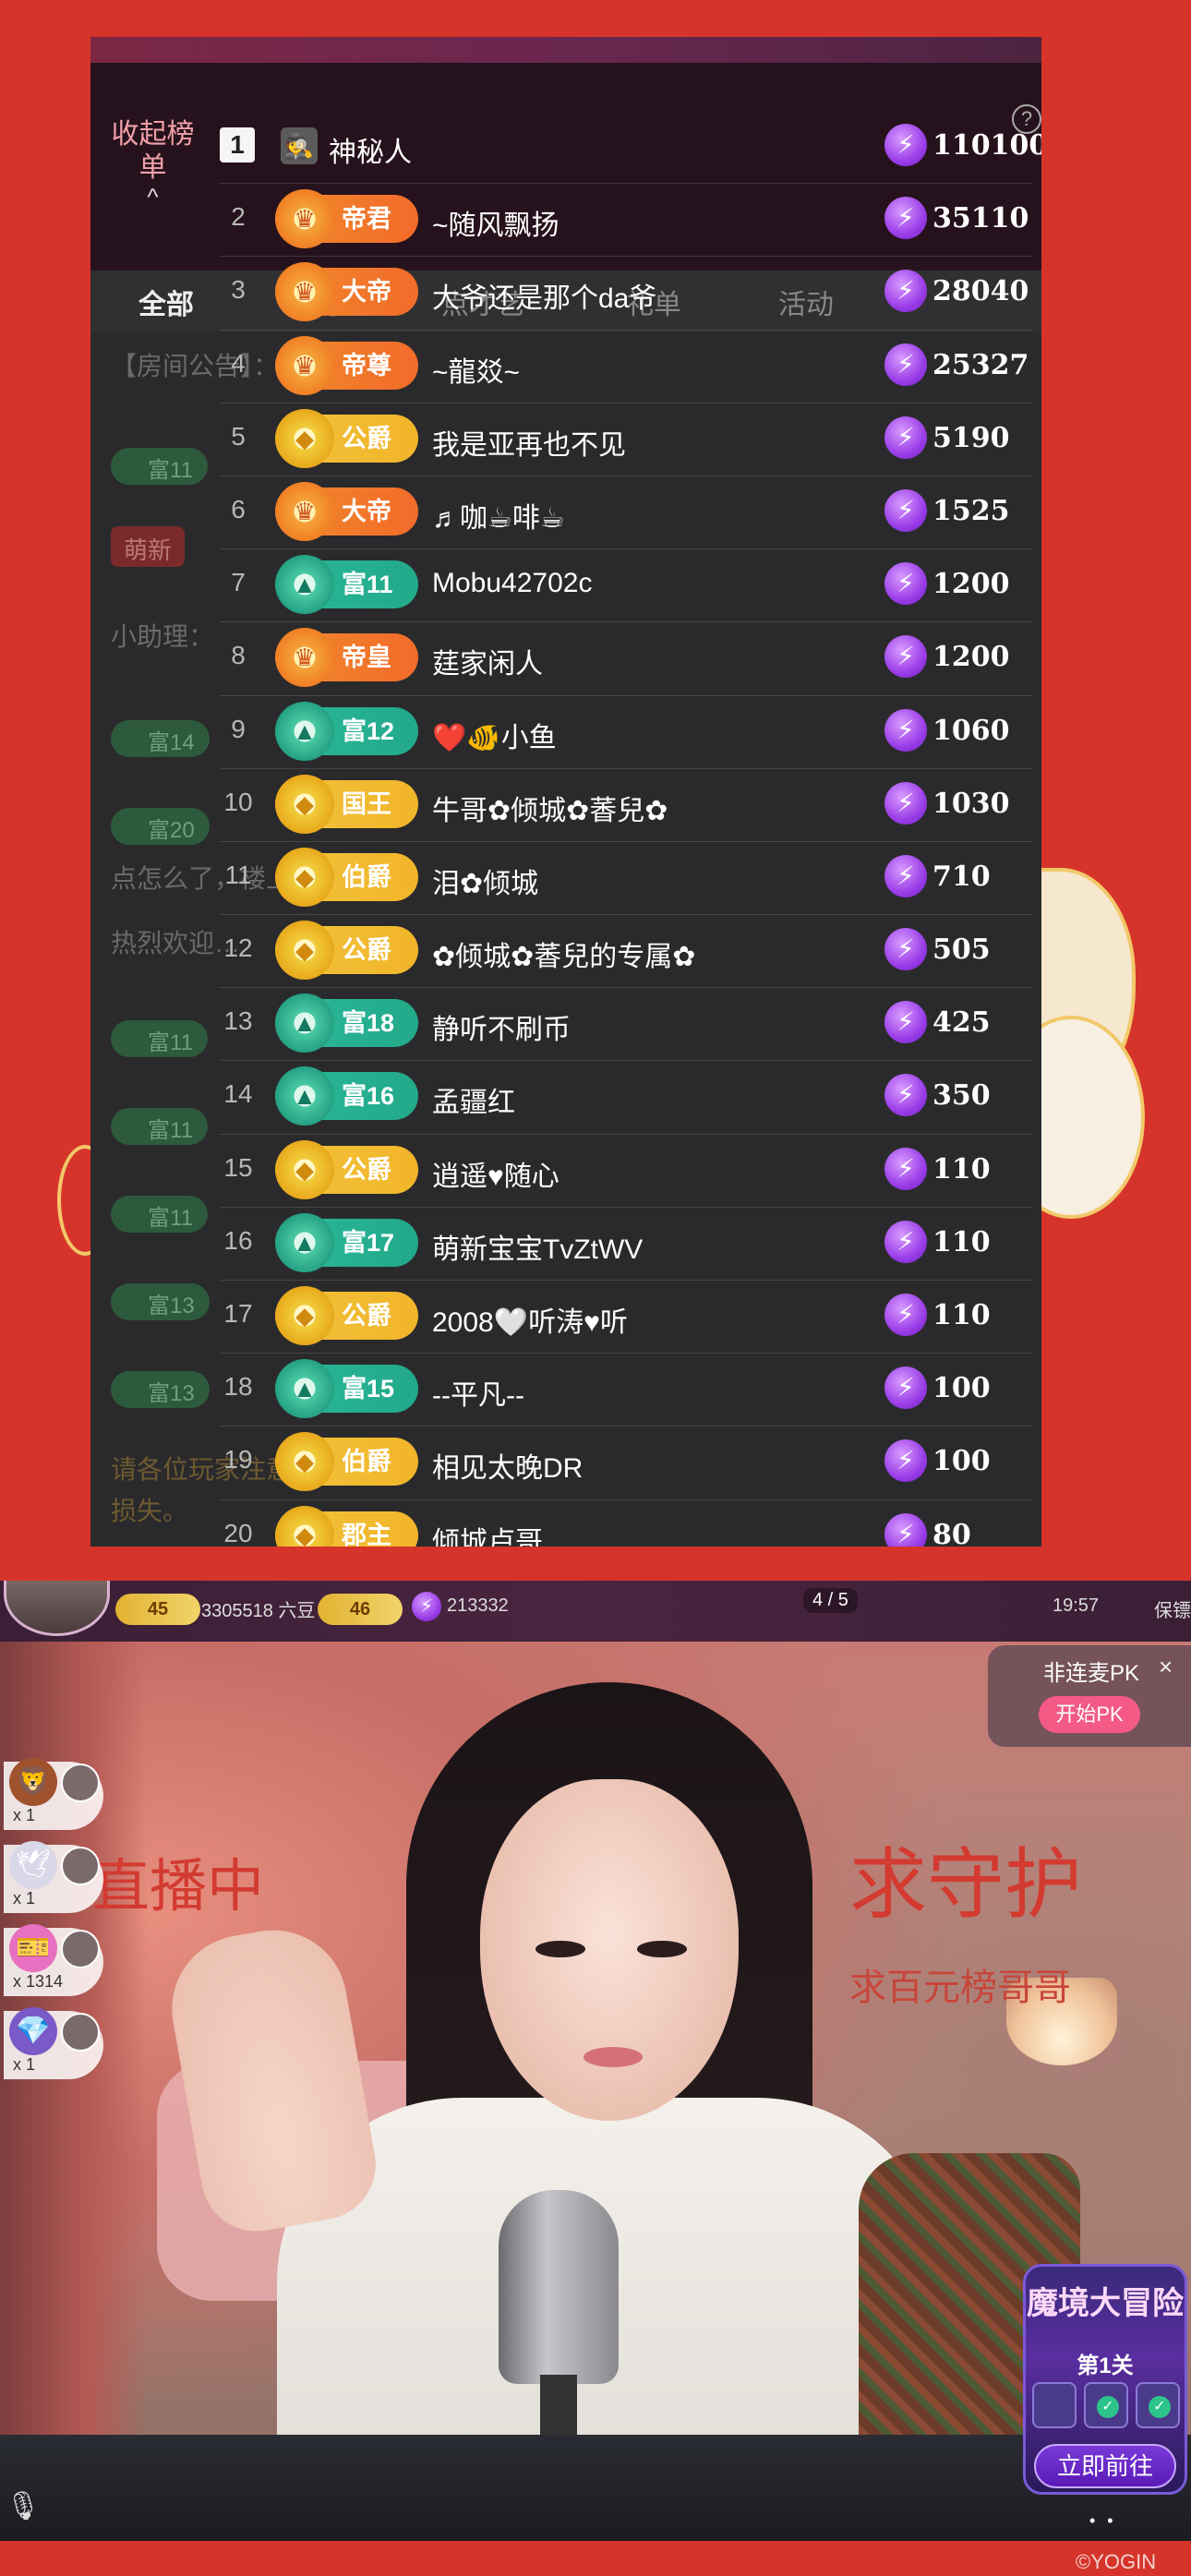 Image resolution: width=1191 pixels, height=2576 pixels. What do you see at coordinates (150, 1511) in the screenshot?
I see `chat-line: 损失。` at bounding box center [150, 1511].